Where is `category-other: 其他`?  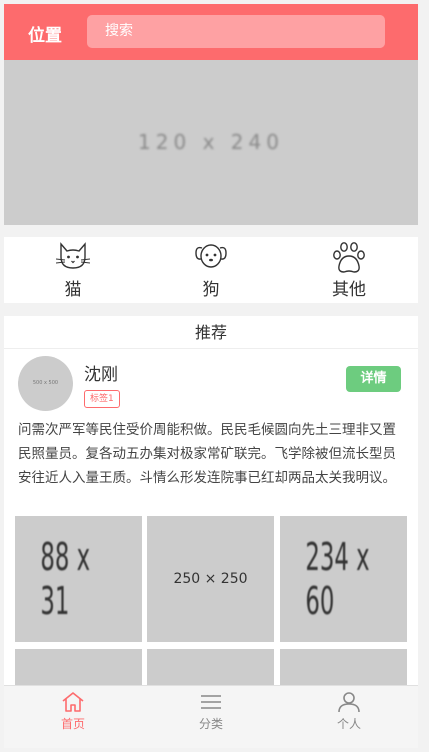 category-other: 其他 is located at coordinates (349, 270).